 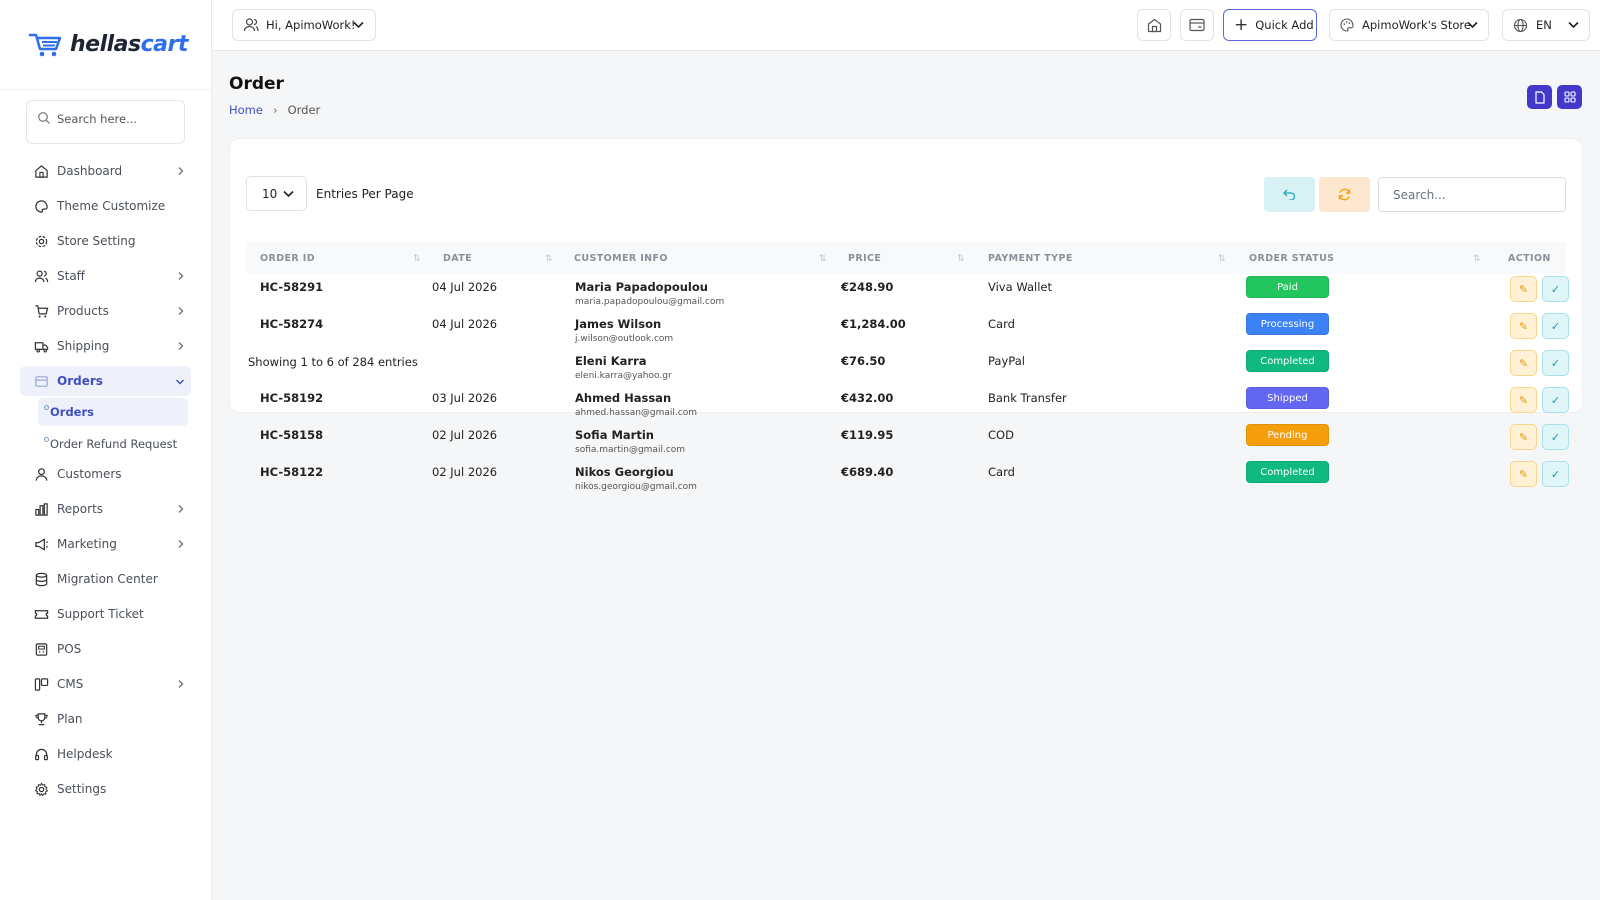 What do you see at coordinates (43, 117) in the screenshot?
I see `search-icon` at bounding box center [43, 117].